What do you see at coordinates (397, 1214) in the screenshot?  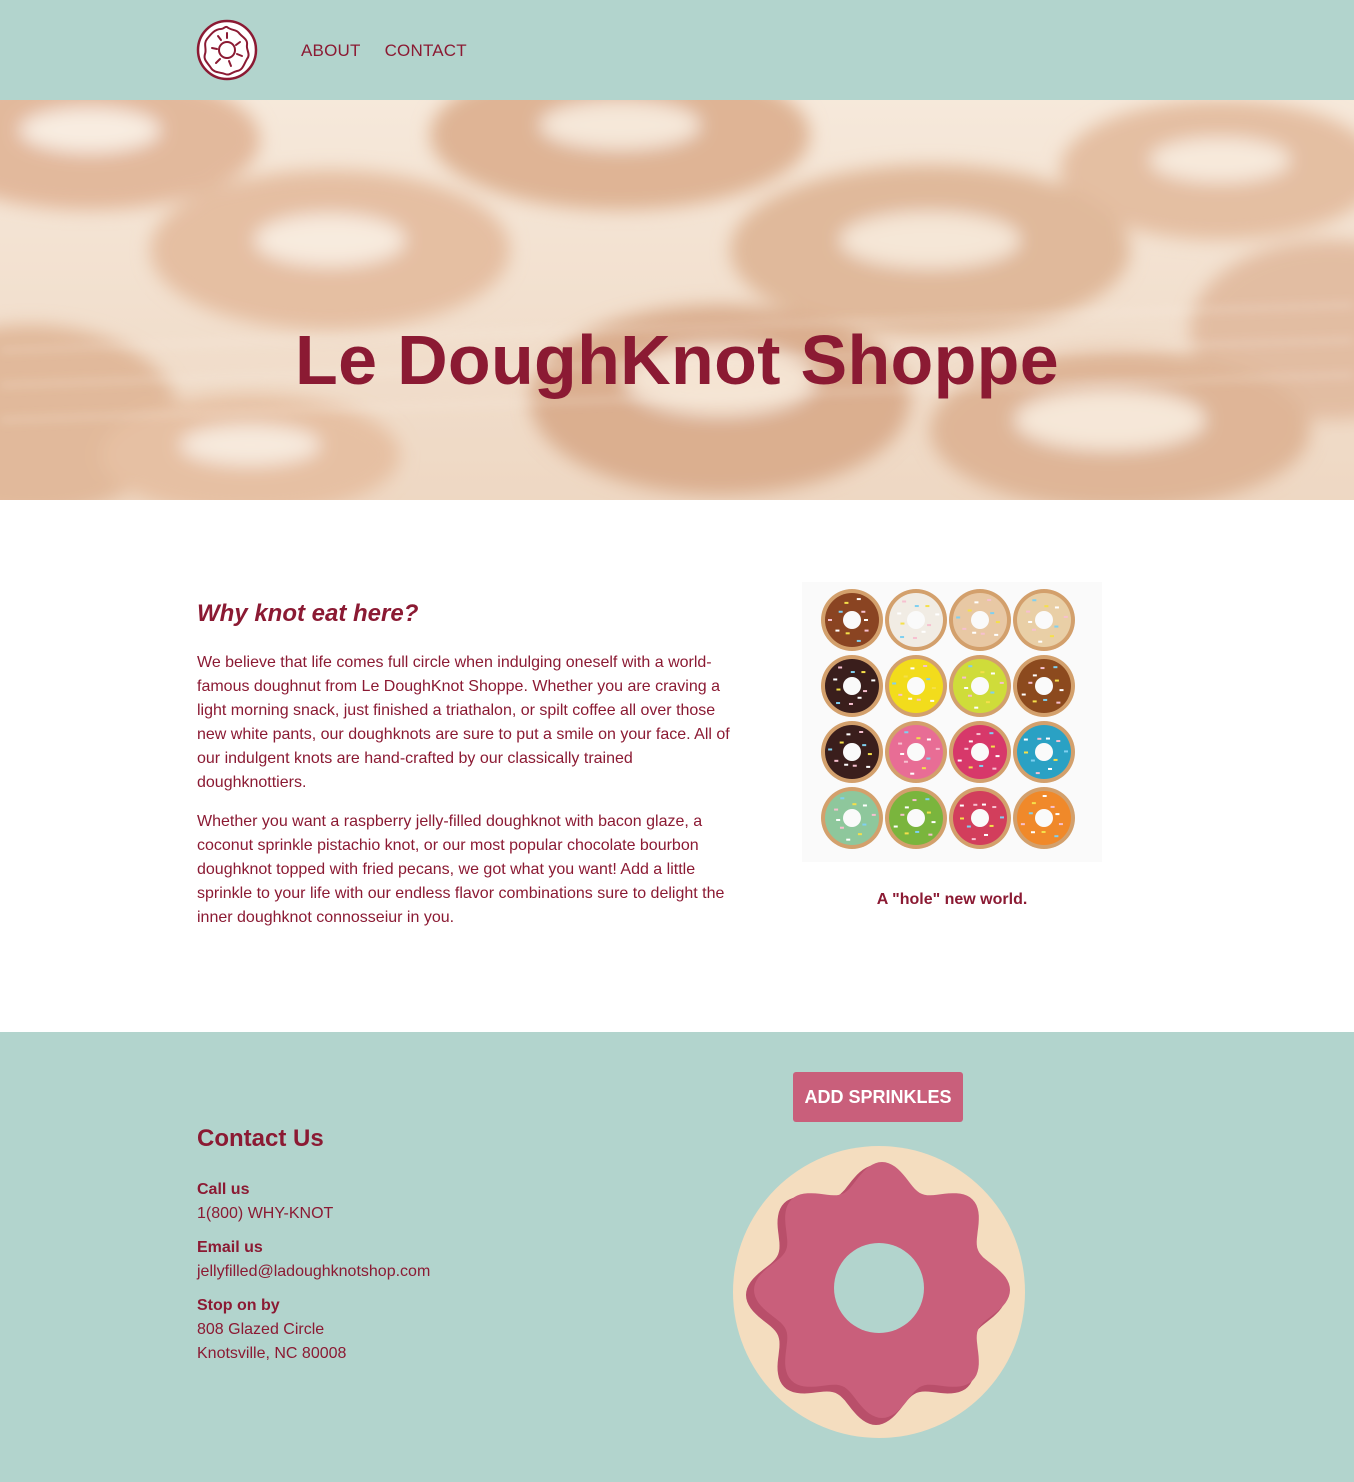 I see `phone-number: 1(800) WHY-KNOT` at bounding box center [397, 1214].